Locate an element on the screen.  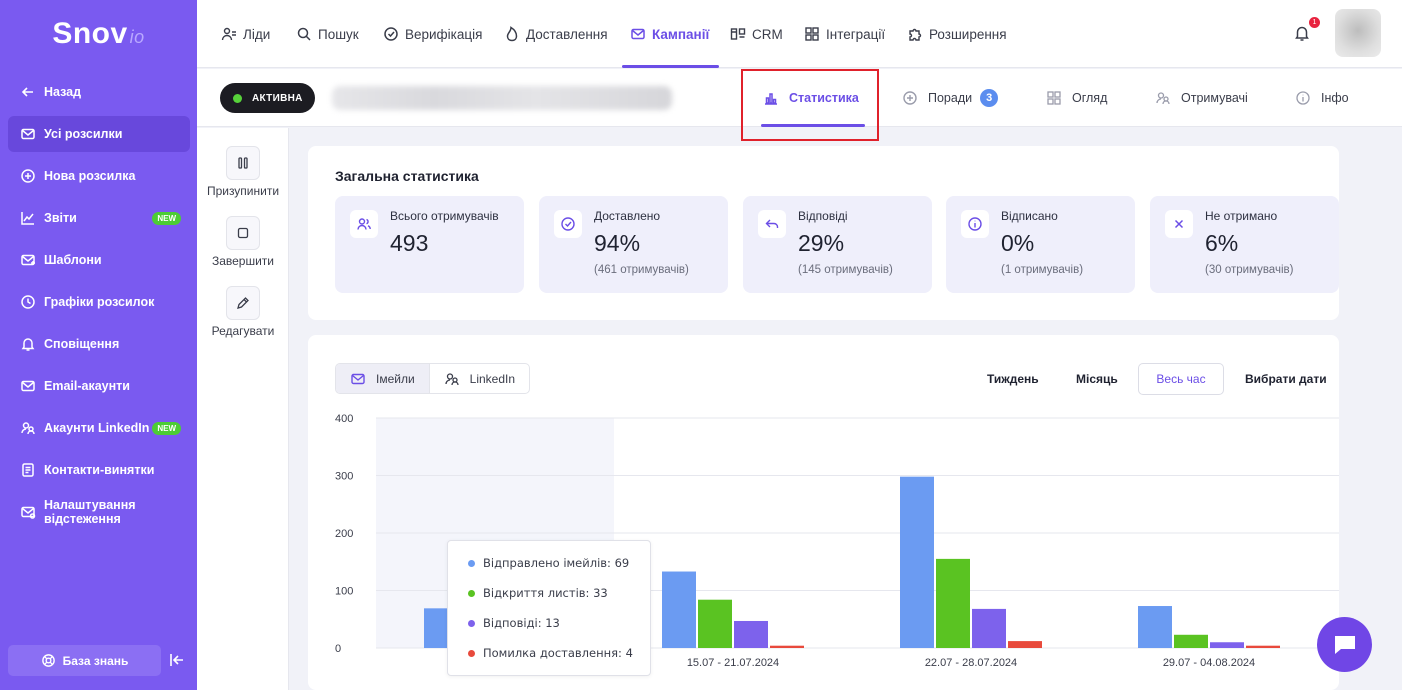
stop-icon is located at coordinates (243, 233).